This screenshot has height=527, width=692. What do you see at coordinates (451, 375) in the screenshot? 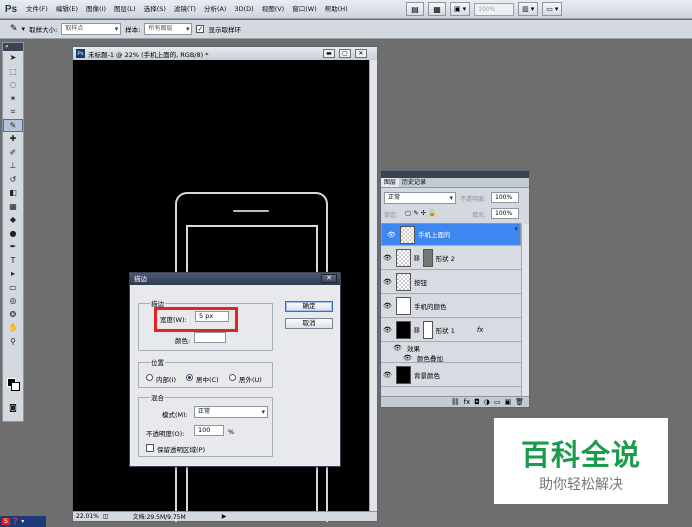
I see `layer-row: 👁 背景颜色` at bounding box center [451, 375].